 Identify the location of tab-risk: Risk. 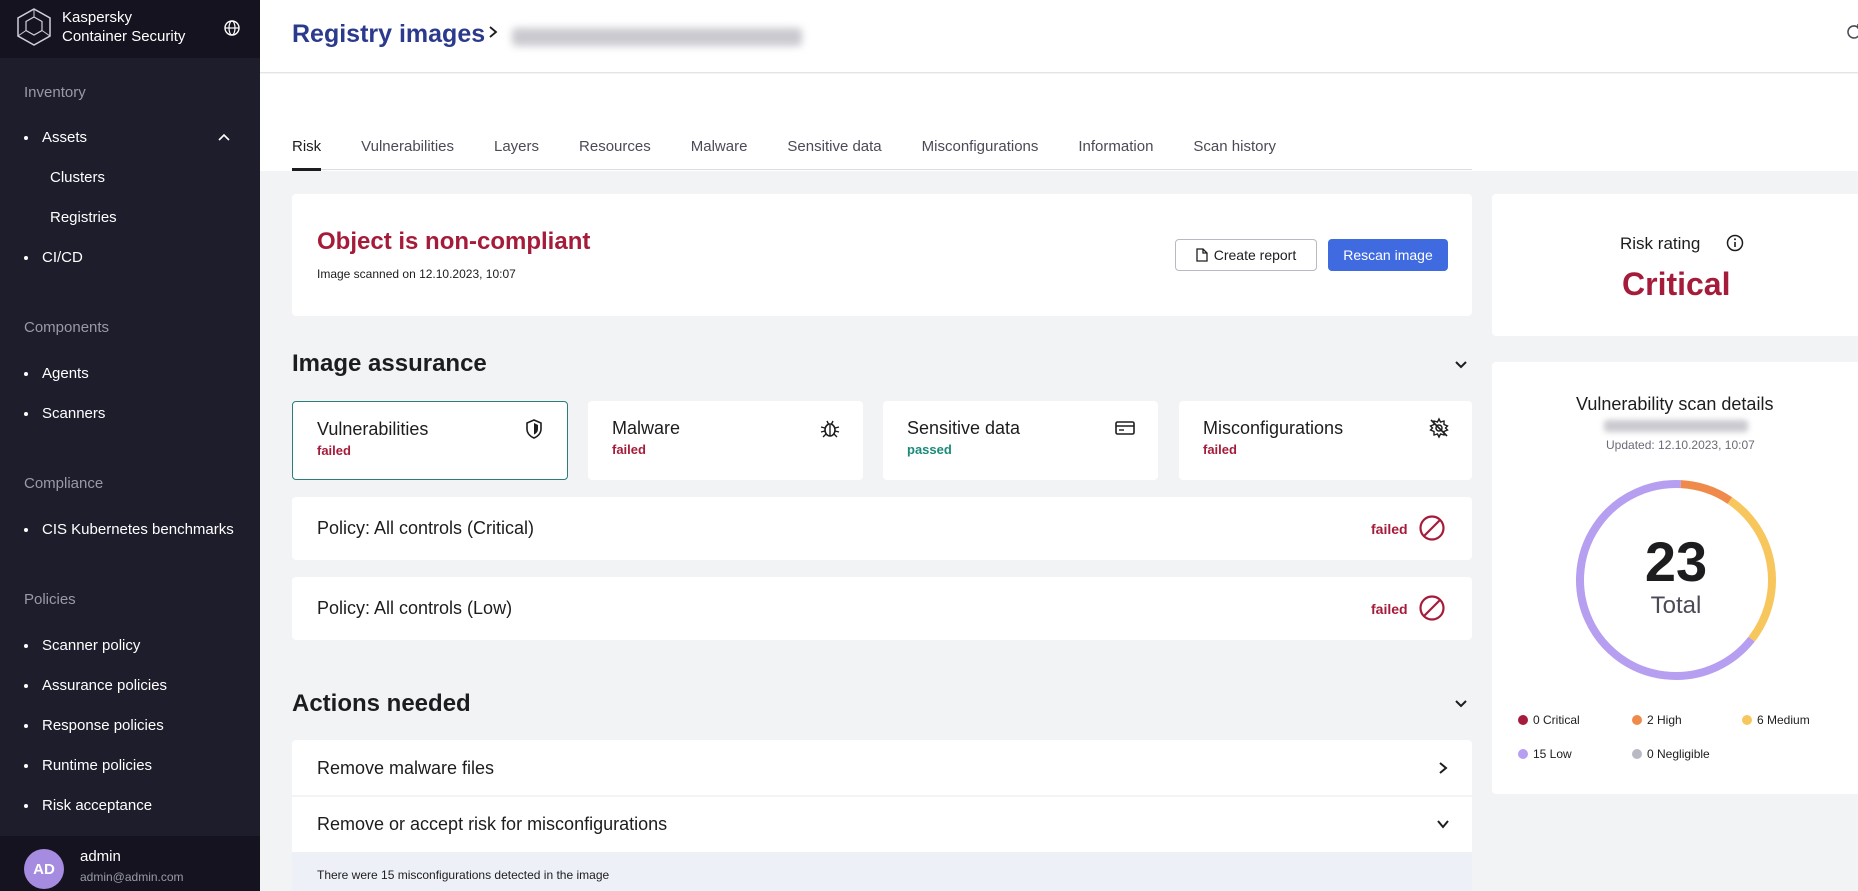
(307, 146).